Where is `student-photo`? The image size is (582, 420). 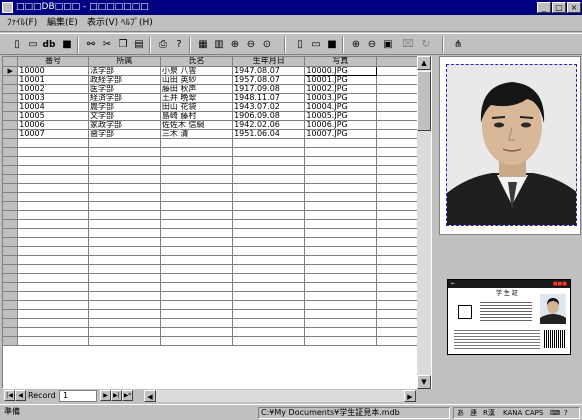 student-photo is located at coordinates (511, 145).